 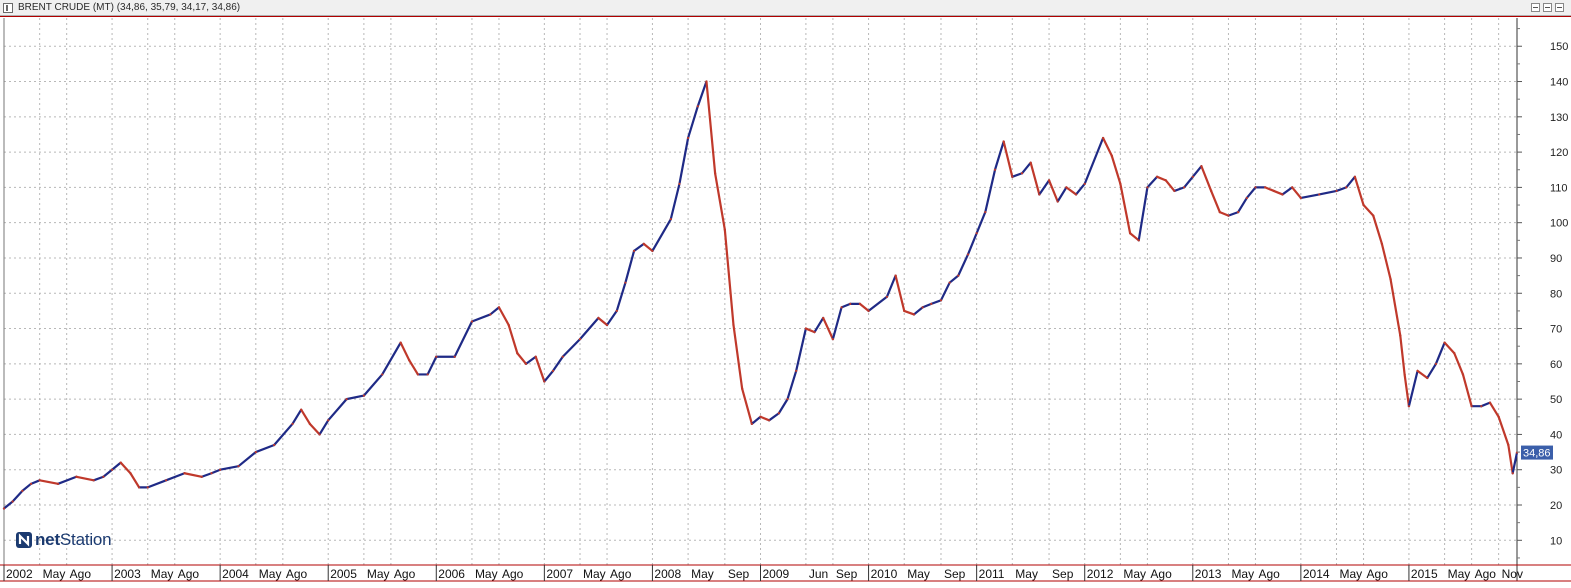 I want to click on x-tick-label: 2004, so click(x=235, y=574).